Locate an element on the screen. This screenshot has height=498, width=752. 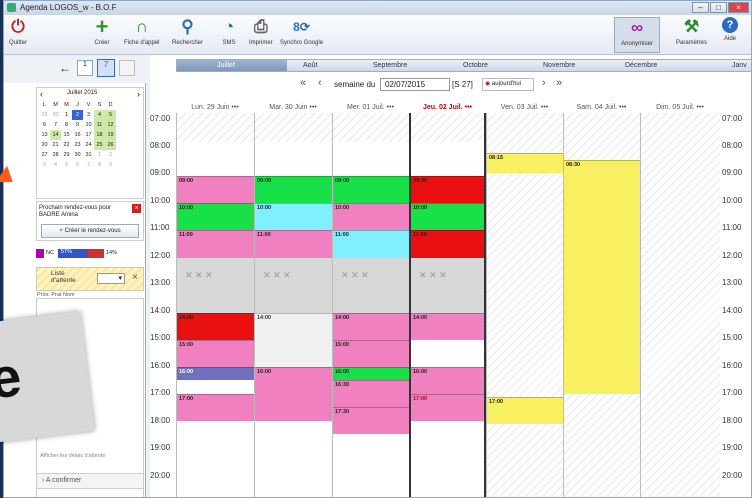
week-view-icon: 7 is located at coordinates (106, 68).